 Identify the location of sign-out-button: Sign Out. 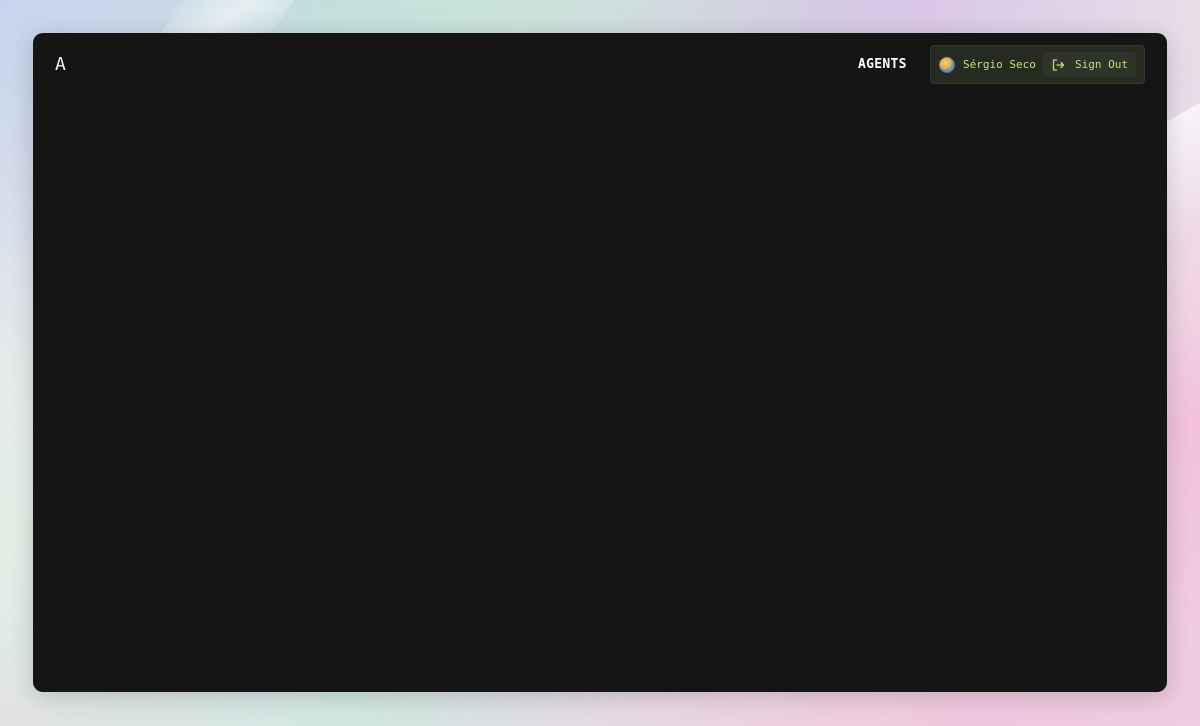
(1089, 64).